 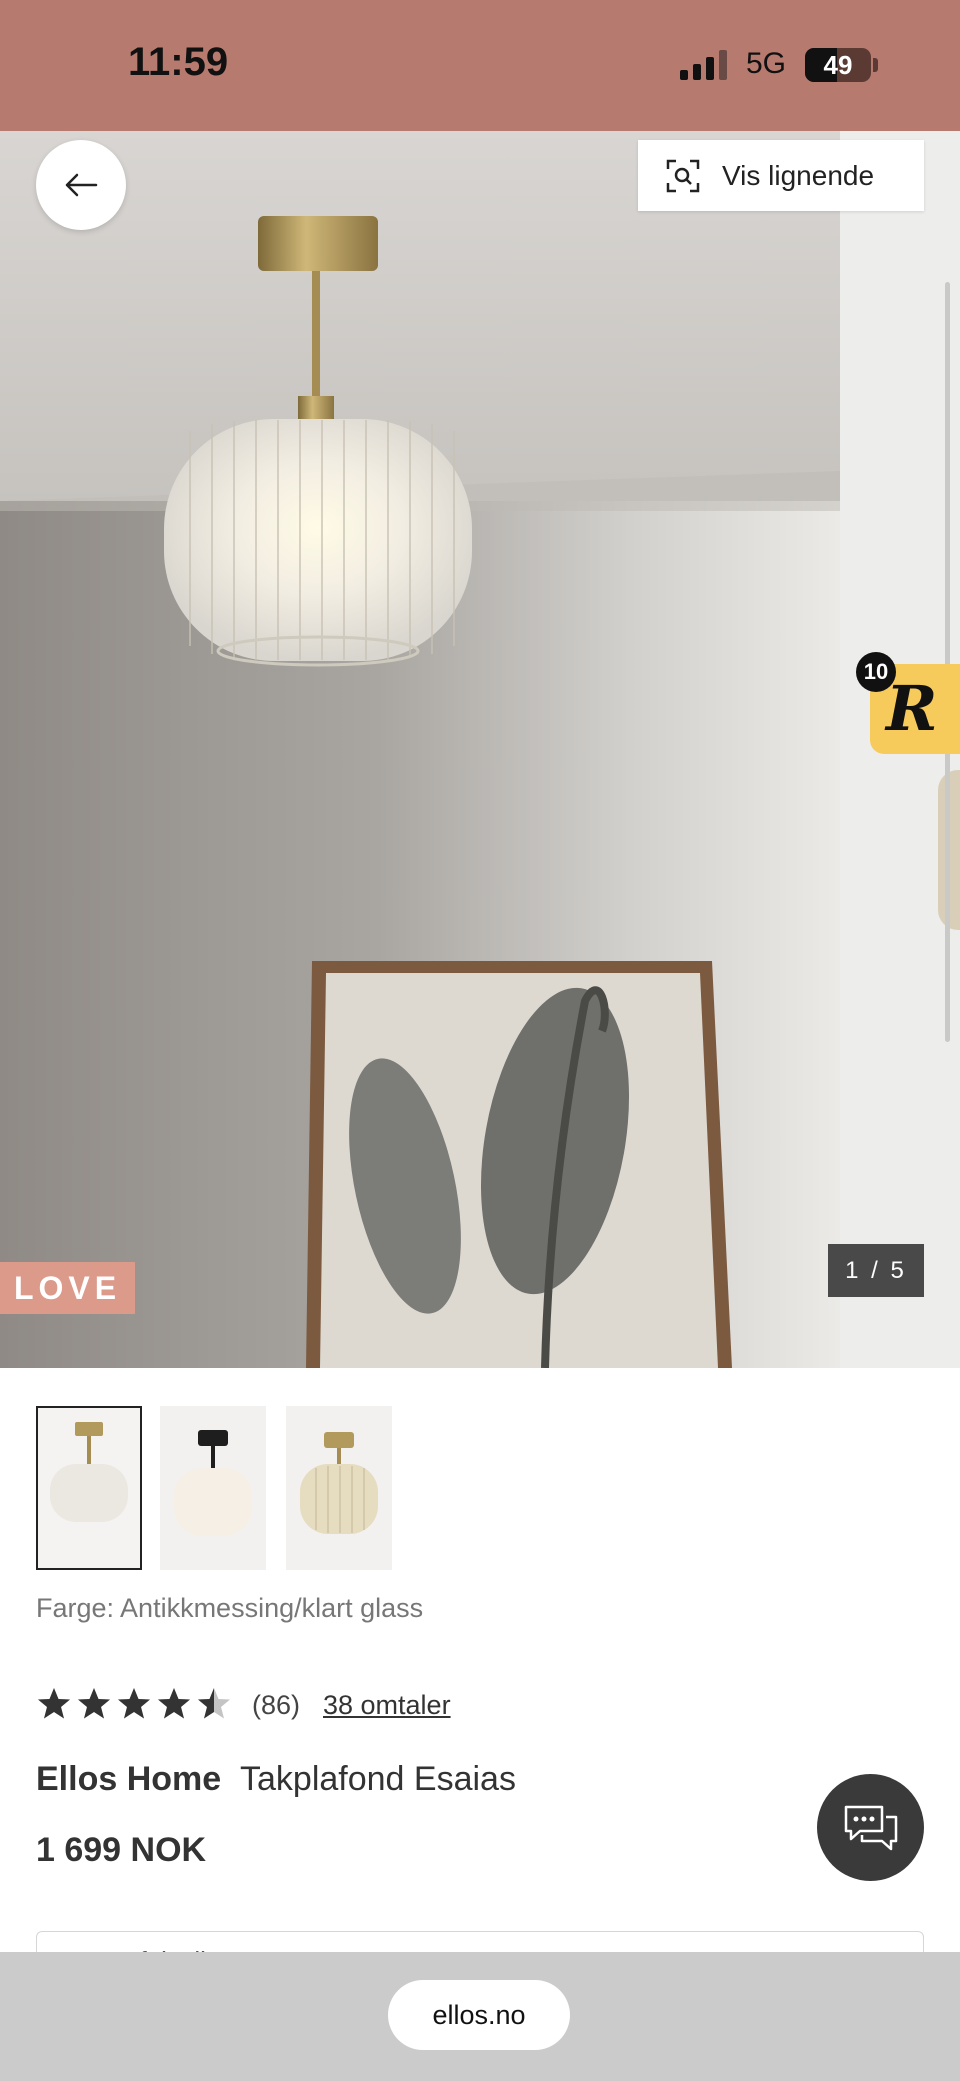 I want to click on rating-stars, so click(x=134, y=1706).